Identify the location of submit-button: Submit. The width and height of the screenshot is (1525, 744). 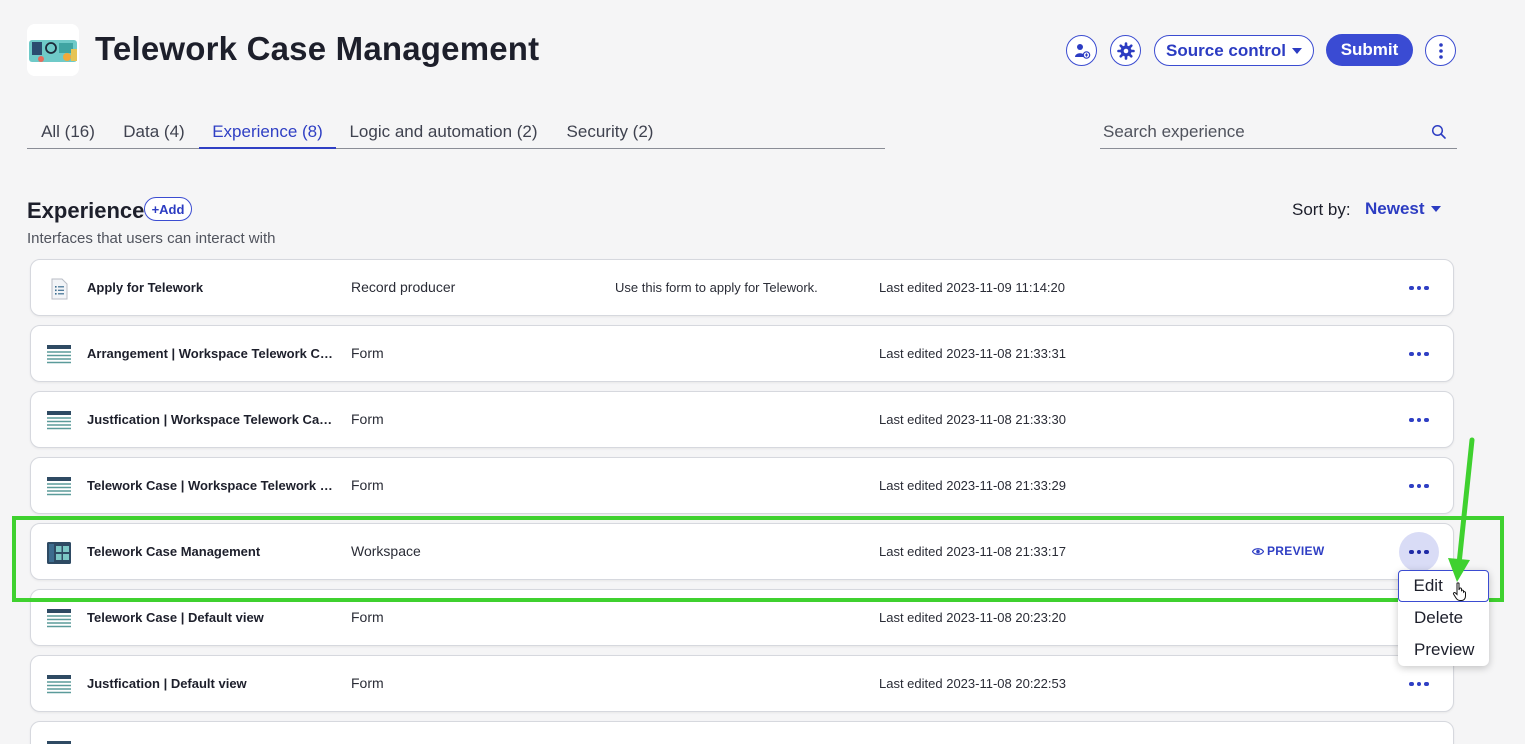
(1369, 50).